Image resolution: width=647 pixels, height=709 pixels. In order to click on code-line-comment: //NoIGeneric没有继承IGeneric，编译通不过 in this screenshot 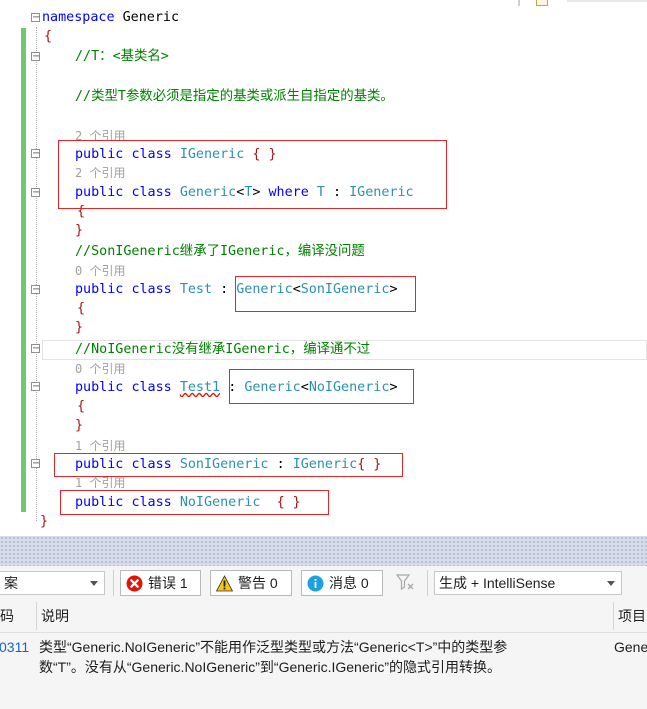, I will do `click(222, 349)`.